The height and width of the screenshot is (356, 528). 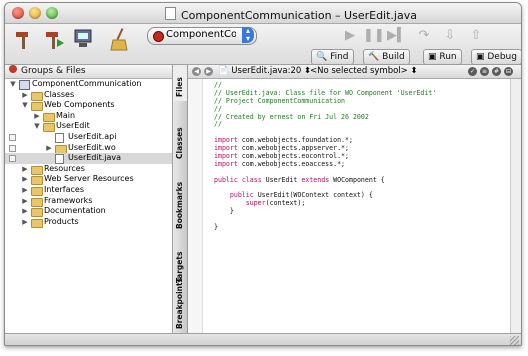 What do you see at coordinates (476, 36) in the screenshot?
I see `step-out-icon: ⇧` at bounding box center [476, 36].